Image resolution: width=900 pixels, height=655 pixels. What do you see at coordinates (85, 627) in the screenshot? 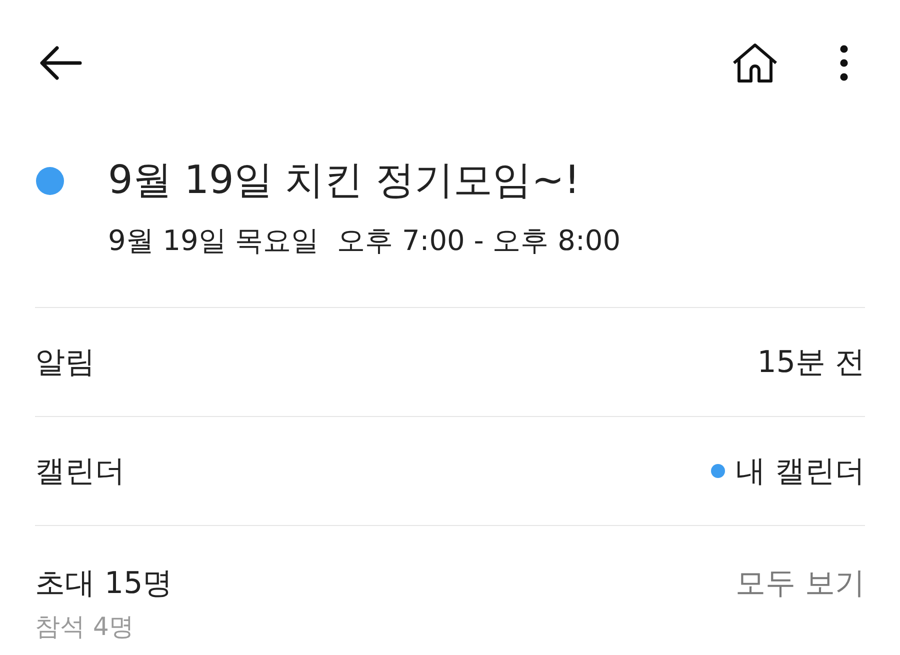
I see `row-sublabel: 참석 4명` at bounding box center [85, 627].